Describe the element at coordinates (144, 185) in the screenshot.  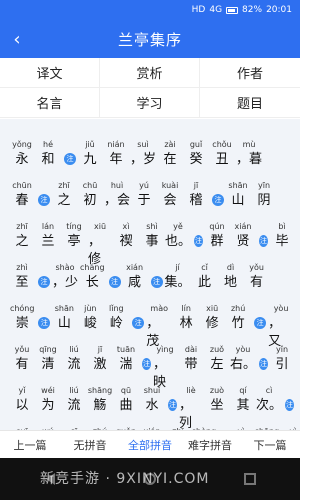
I see `pinyin-label: yú` at that location.